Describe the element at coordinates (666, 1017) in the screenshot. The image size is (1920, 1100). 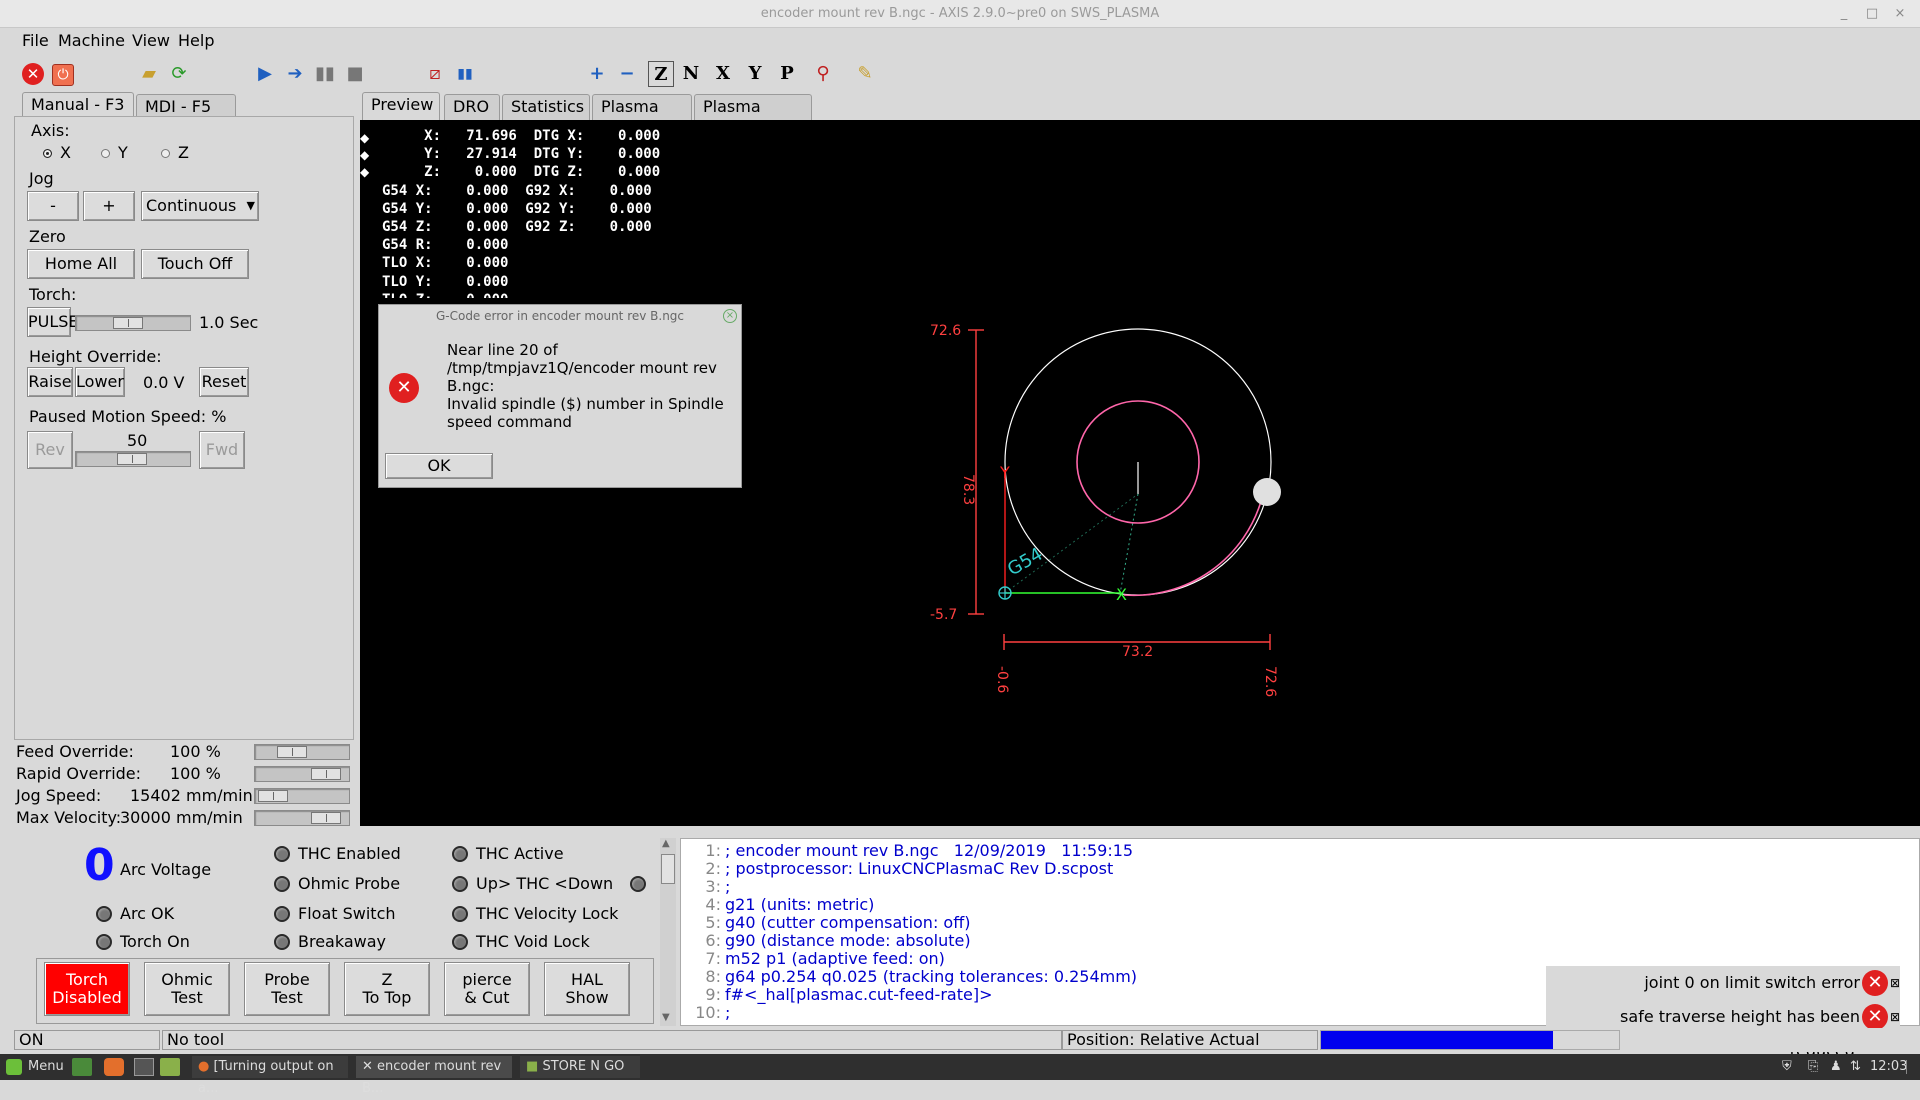
I see `scroll-down-icon: ▼` at that location.